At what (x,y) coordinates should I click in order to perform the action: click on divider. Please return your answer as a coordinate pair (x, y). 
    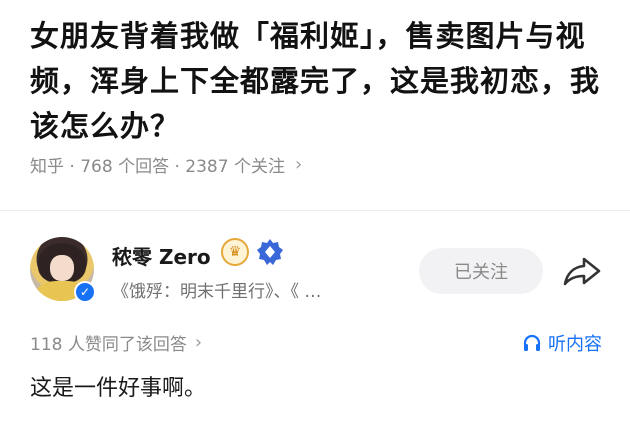
    Looking at the image, I should click on (315, 210).